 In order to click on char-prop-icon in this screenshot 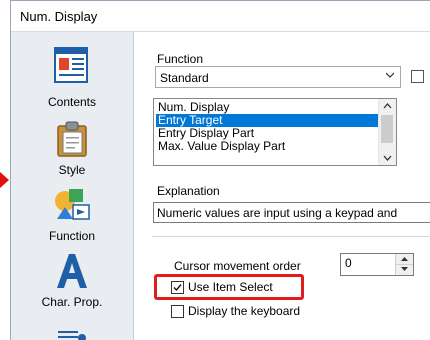, I will do `click(72, 271)`.